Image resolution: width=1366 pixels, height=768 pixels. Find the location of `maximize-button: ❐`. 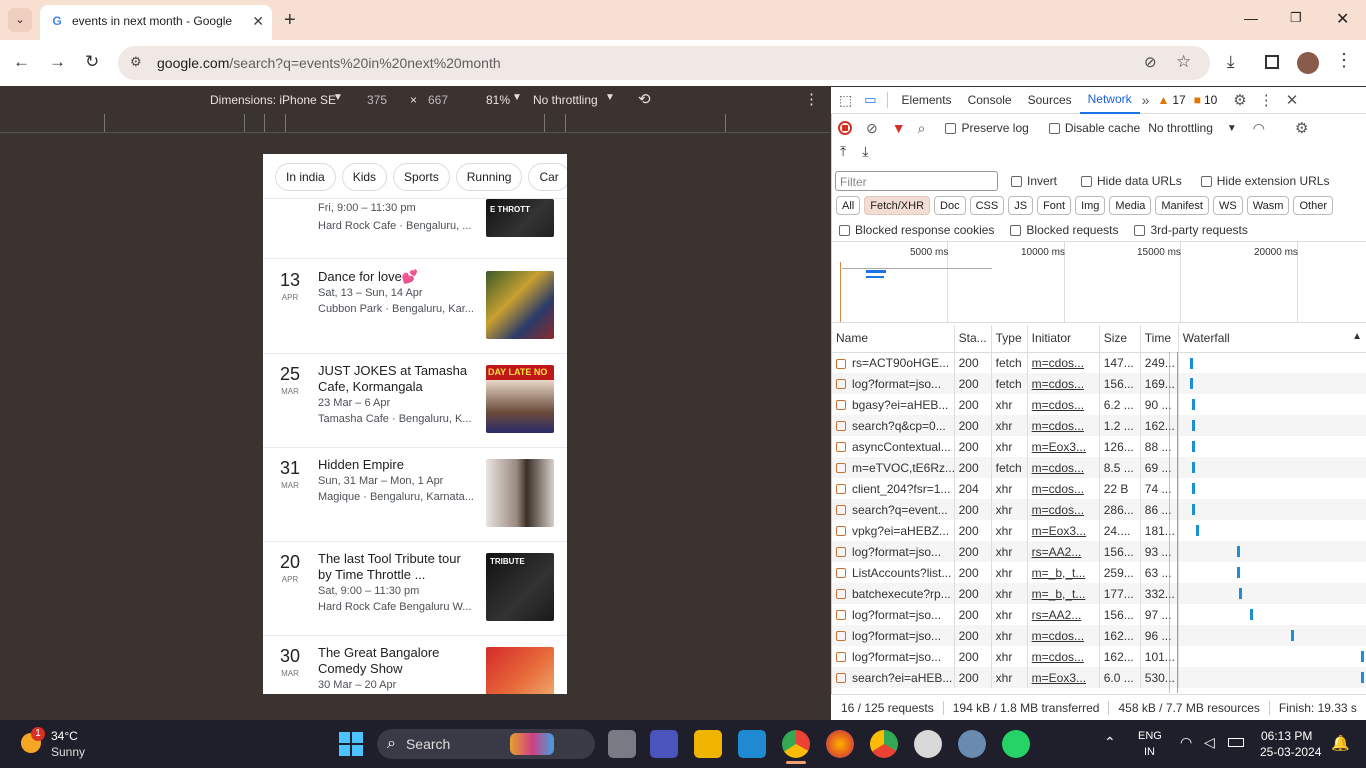

maximize-button: ❐ is located at coordinates (1296, 18).